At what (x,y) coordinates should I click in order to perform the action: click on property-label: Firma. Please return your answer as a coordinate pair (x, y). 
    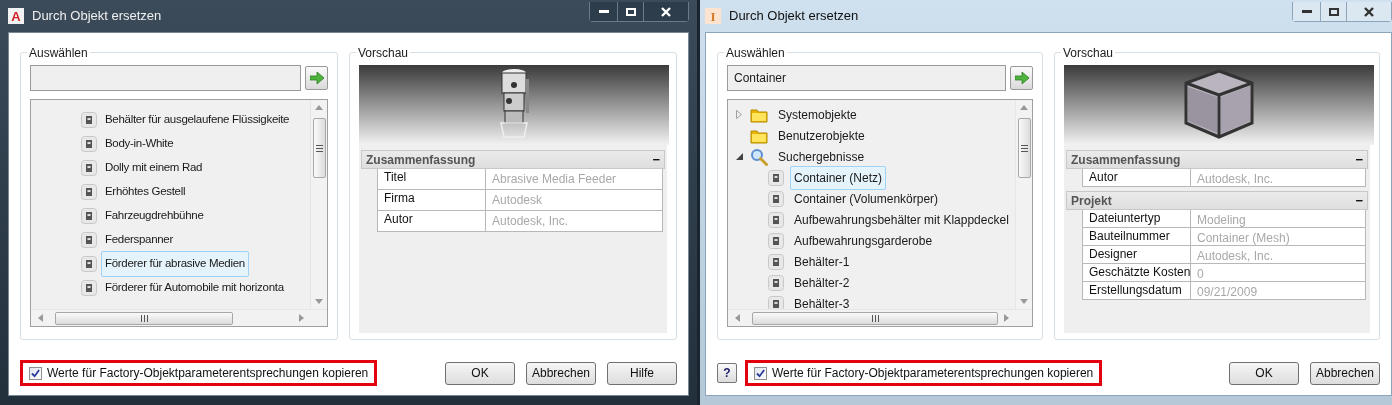
    Looking at the image, I should click on (432, 200).